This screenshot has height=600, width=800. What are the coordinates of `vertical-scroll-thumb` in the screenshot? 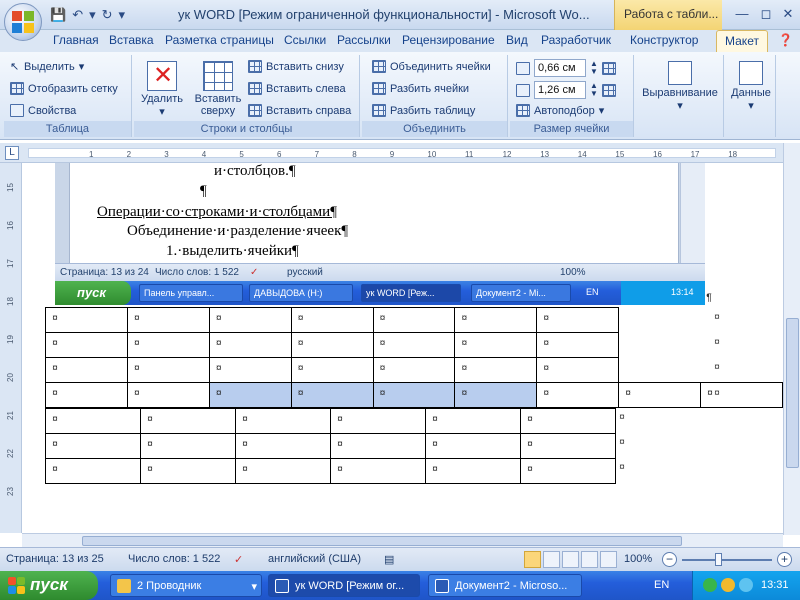 It's located at (792, 393).